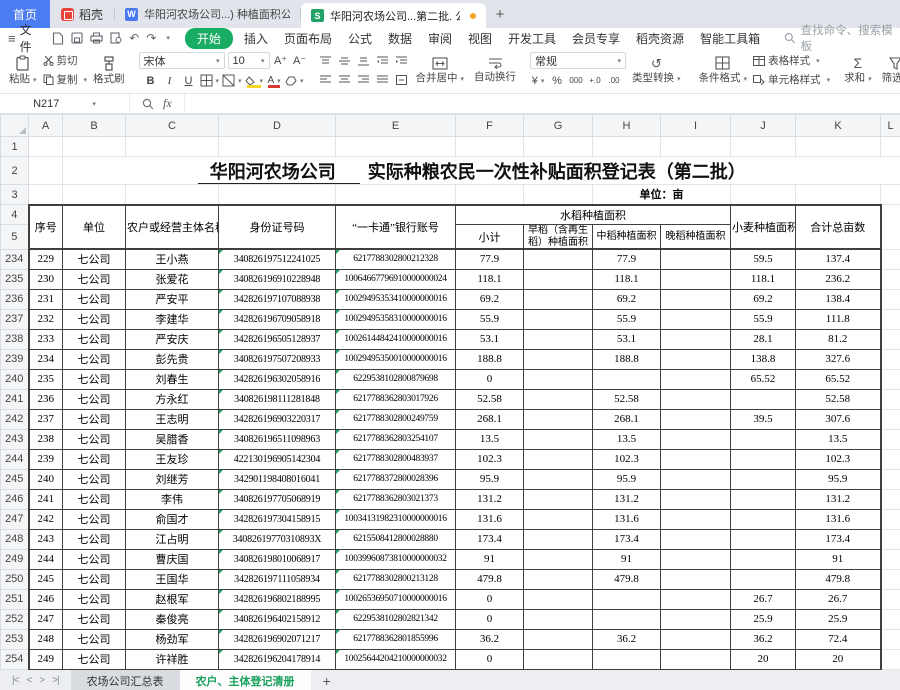 The height and width of the screenshot is (690, 900). Describe the element at coordinates (489, 379) in the screenshot. I see `cell: 0` at that location.